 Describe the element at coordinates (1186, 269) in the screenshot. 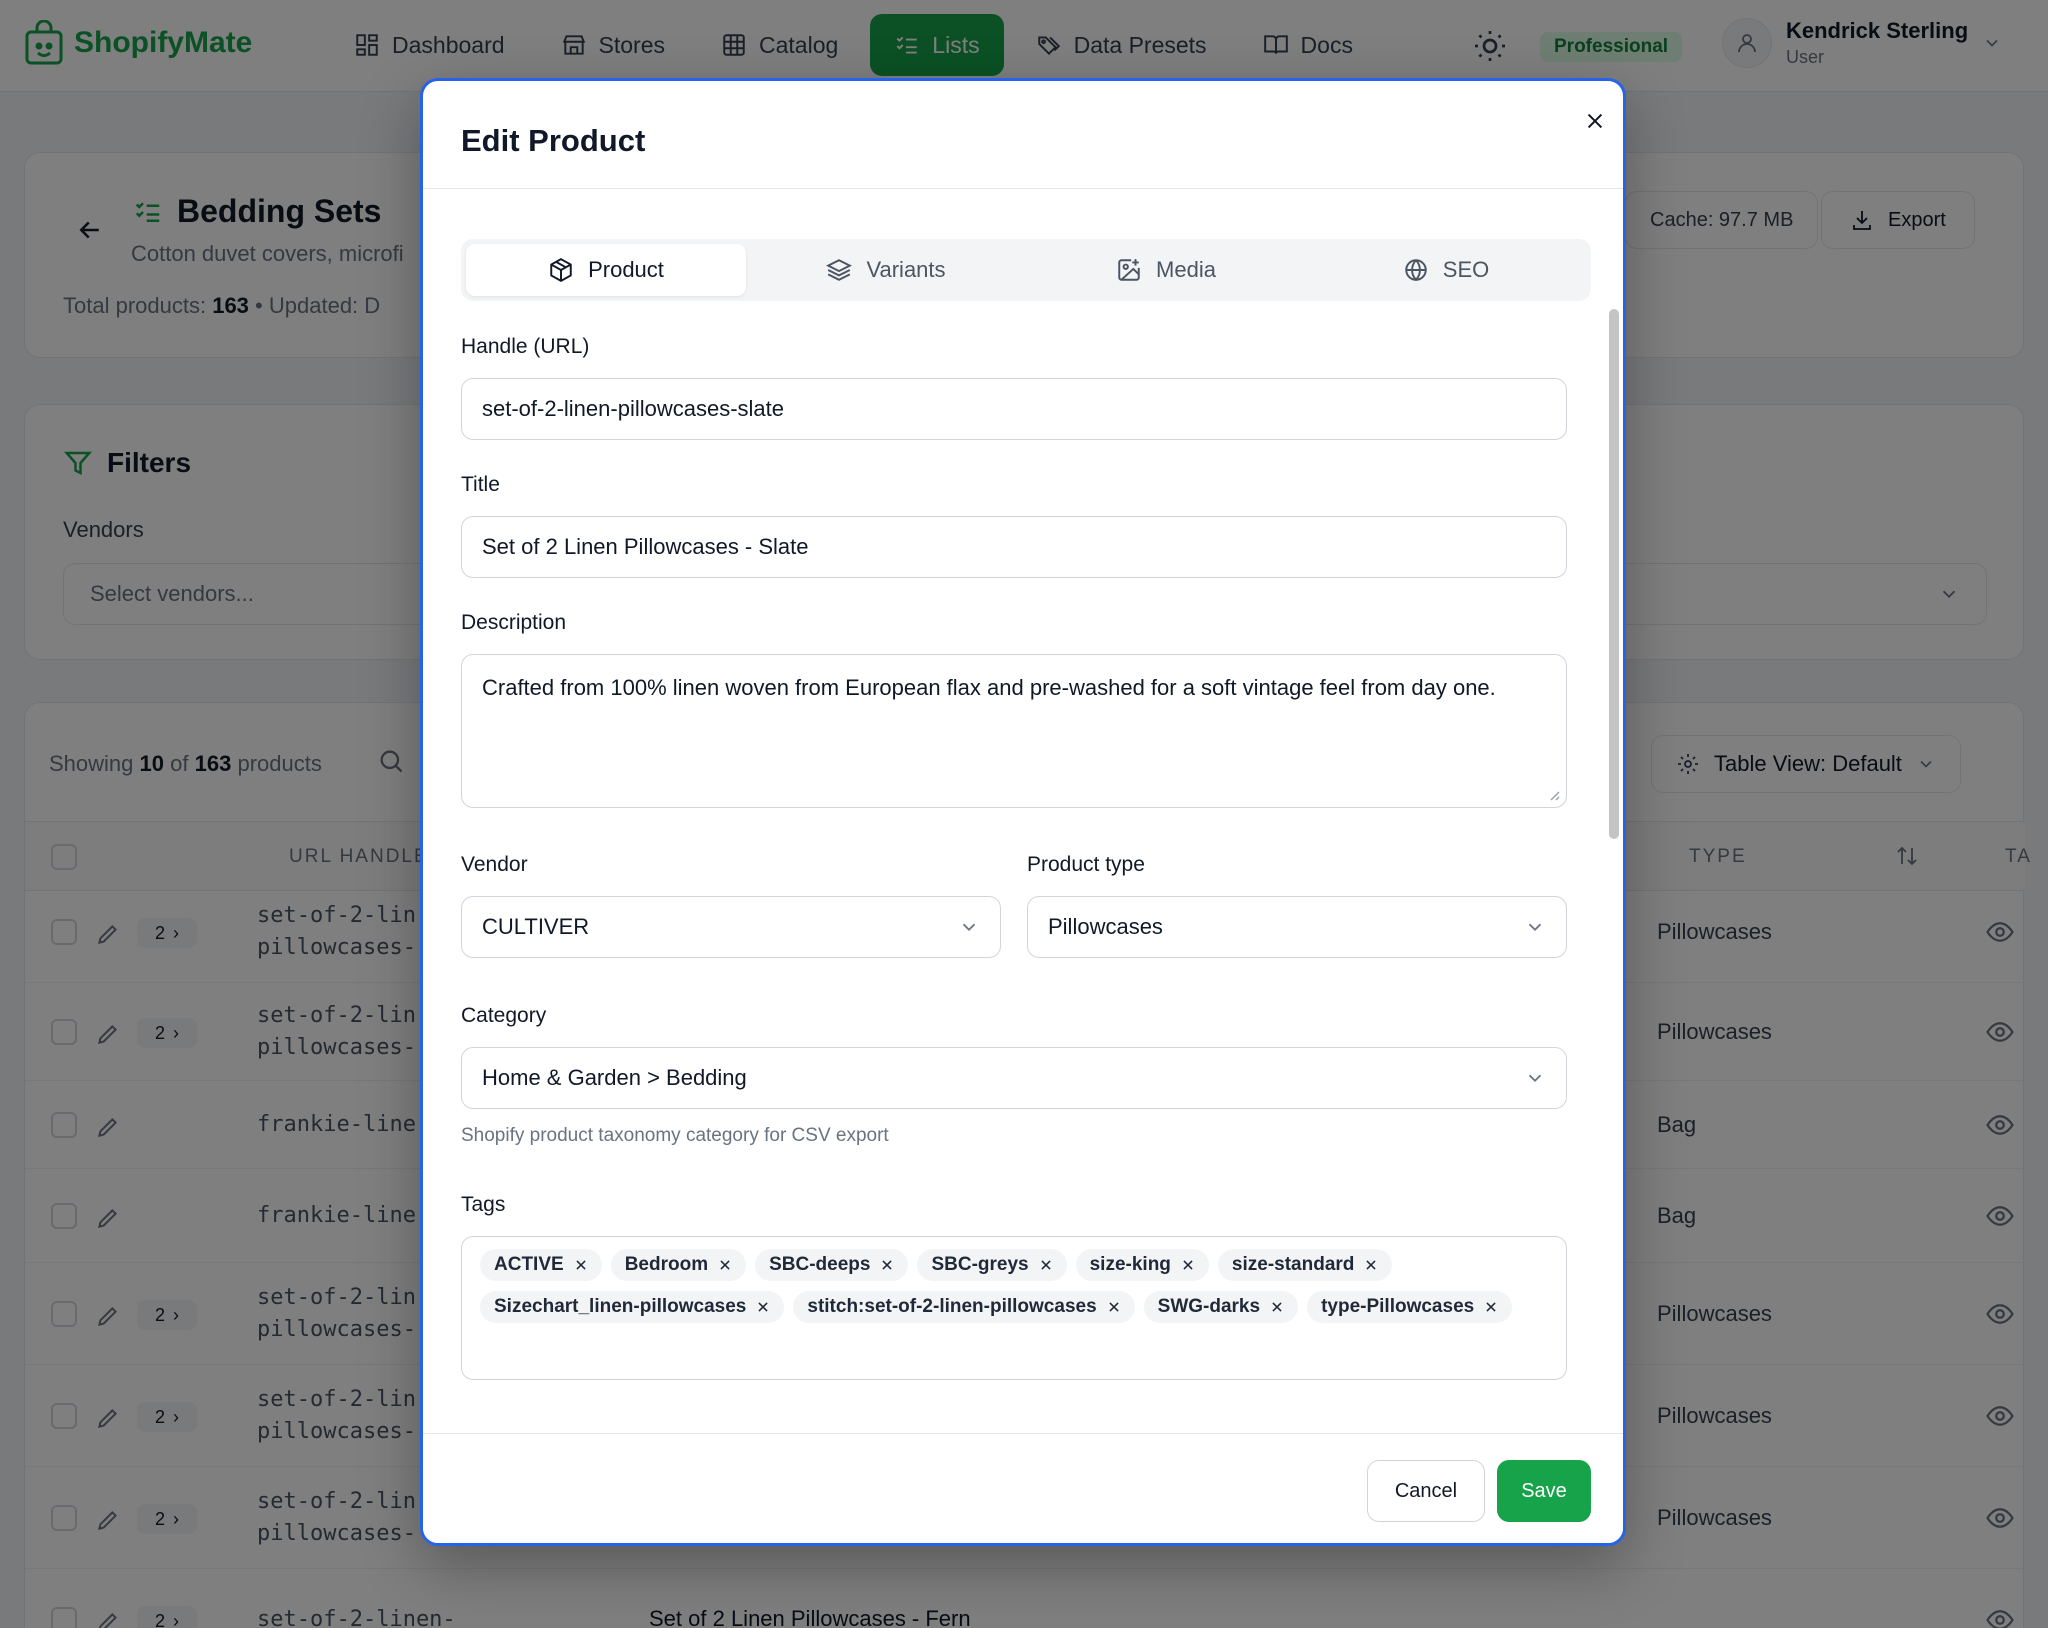

I see `tab-media-label: Media` at that location.